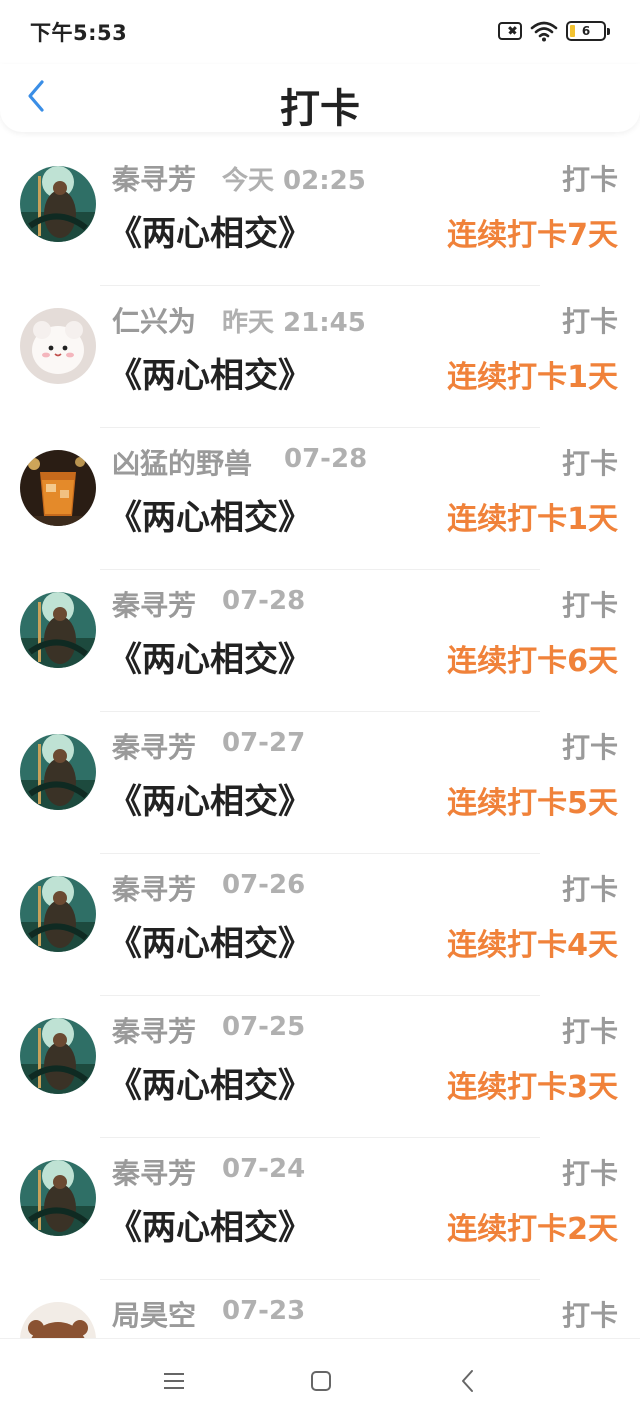 The image size is (640, 1422). Describe the element at coordinates (264, 1311) in the screenshot. I see `post-time: 07-23` at that location.